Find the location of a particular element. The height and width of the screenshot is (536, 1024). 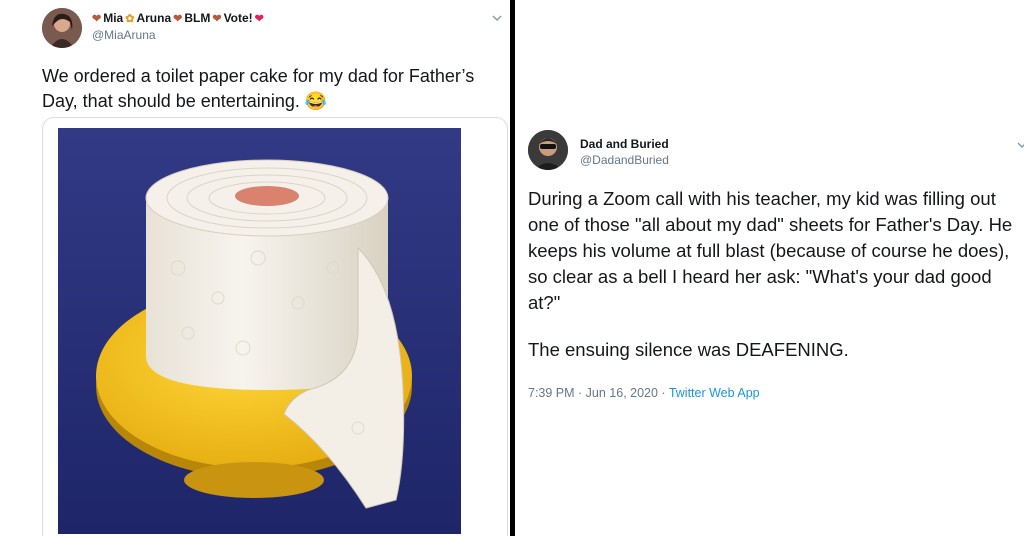

display-name: Dad and Buried is located at coordinates (624, 144).